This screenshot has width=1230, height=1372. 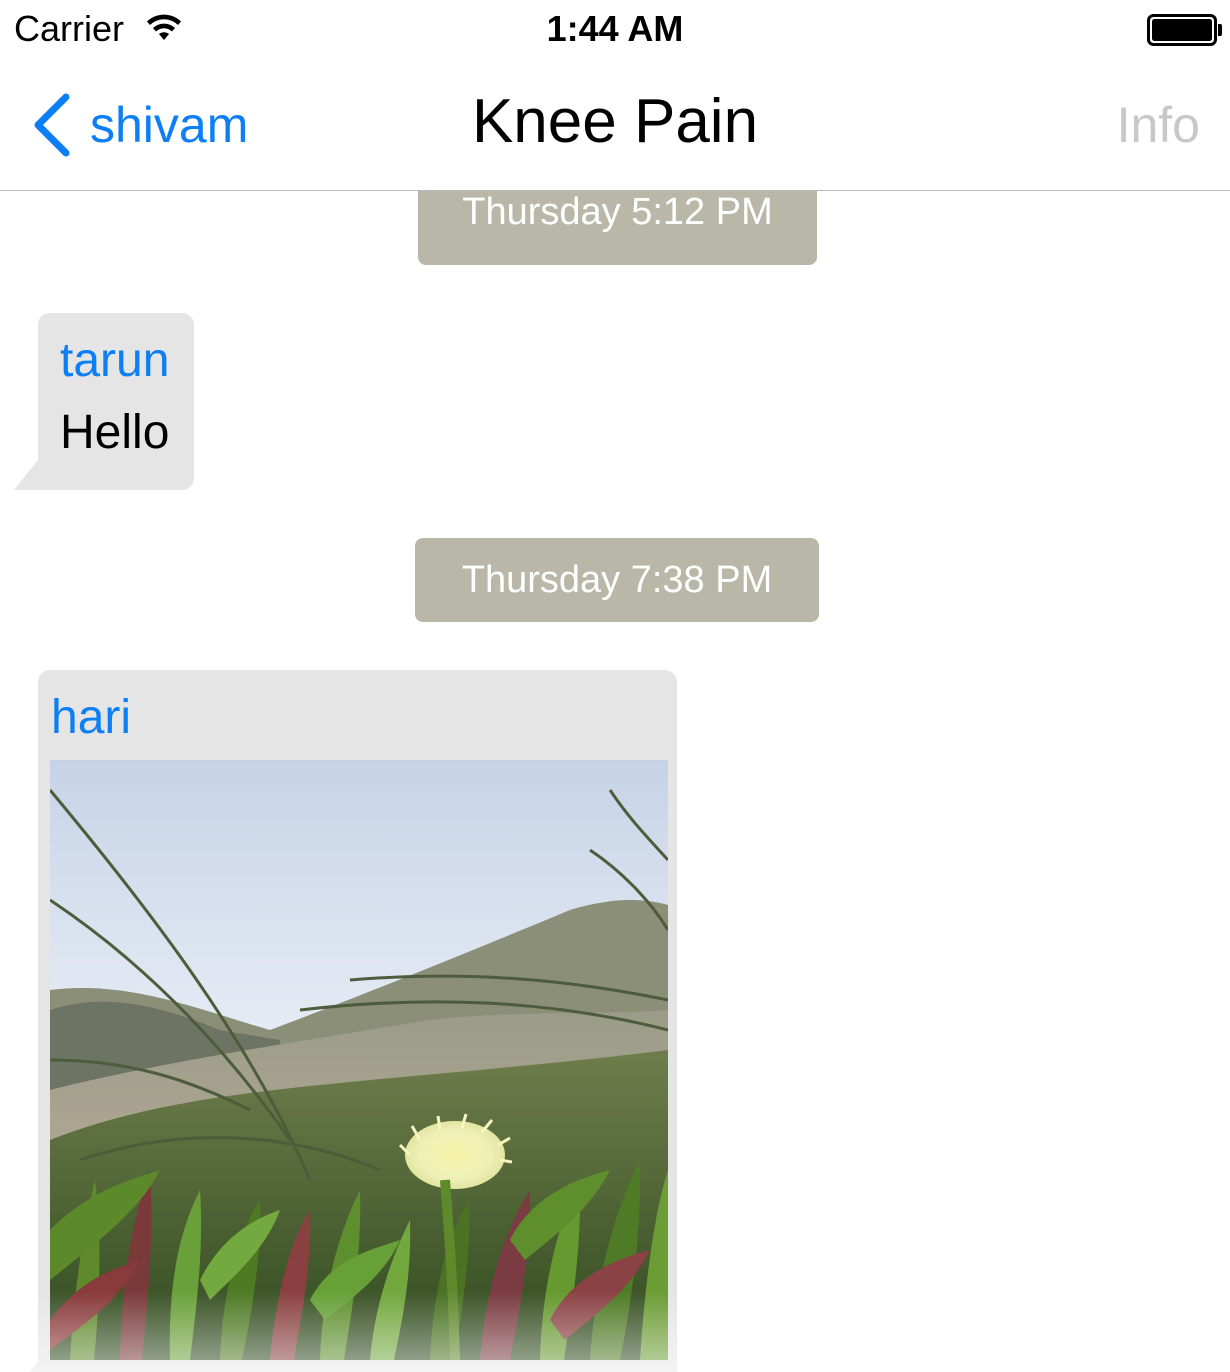 I want to click on timestamp-badge: Thursday 5:12 PM, so click(x=617, y=228).